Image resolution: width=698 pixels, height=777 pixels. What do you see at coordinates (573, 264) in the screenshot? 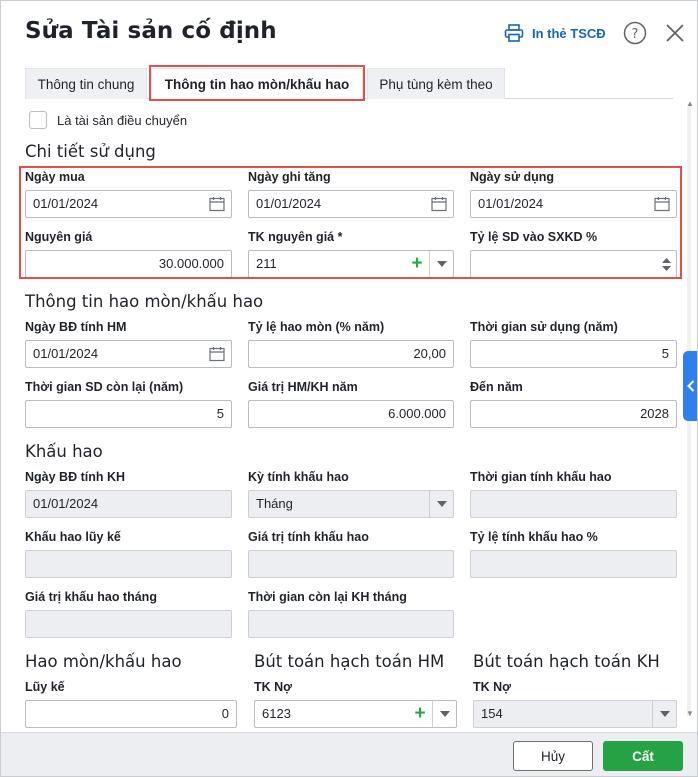
I see `business-ratio-input` at bounding box center [573, 264].